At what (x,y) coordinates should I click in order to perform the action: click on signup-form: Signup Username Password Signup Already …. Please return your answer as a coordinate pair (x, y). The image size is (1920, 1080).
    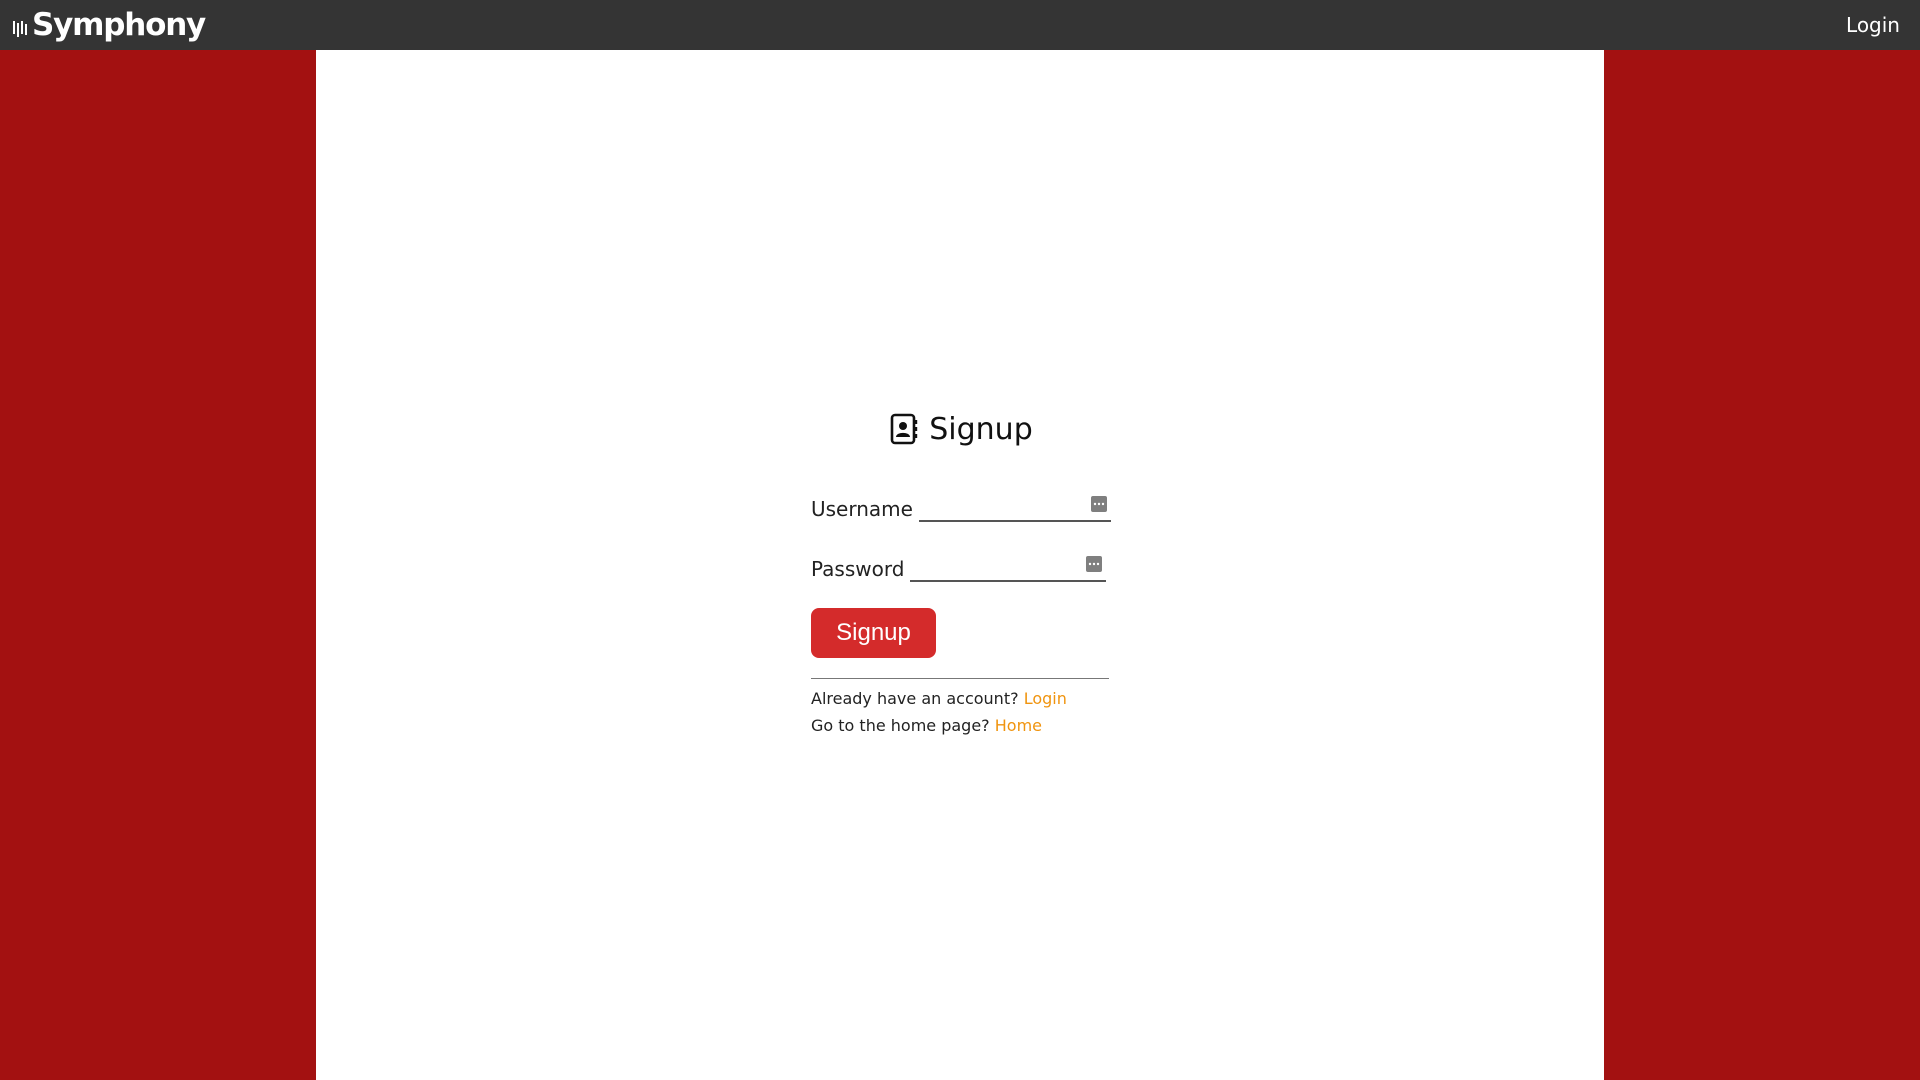
    Looking at the image, I should click on (961, 573).